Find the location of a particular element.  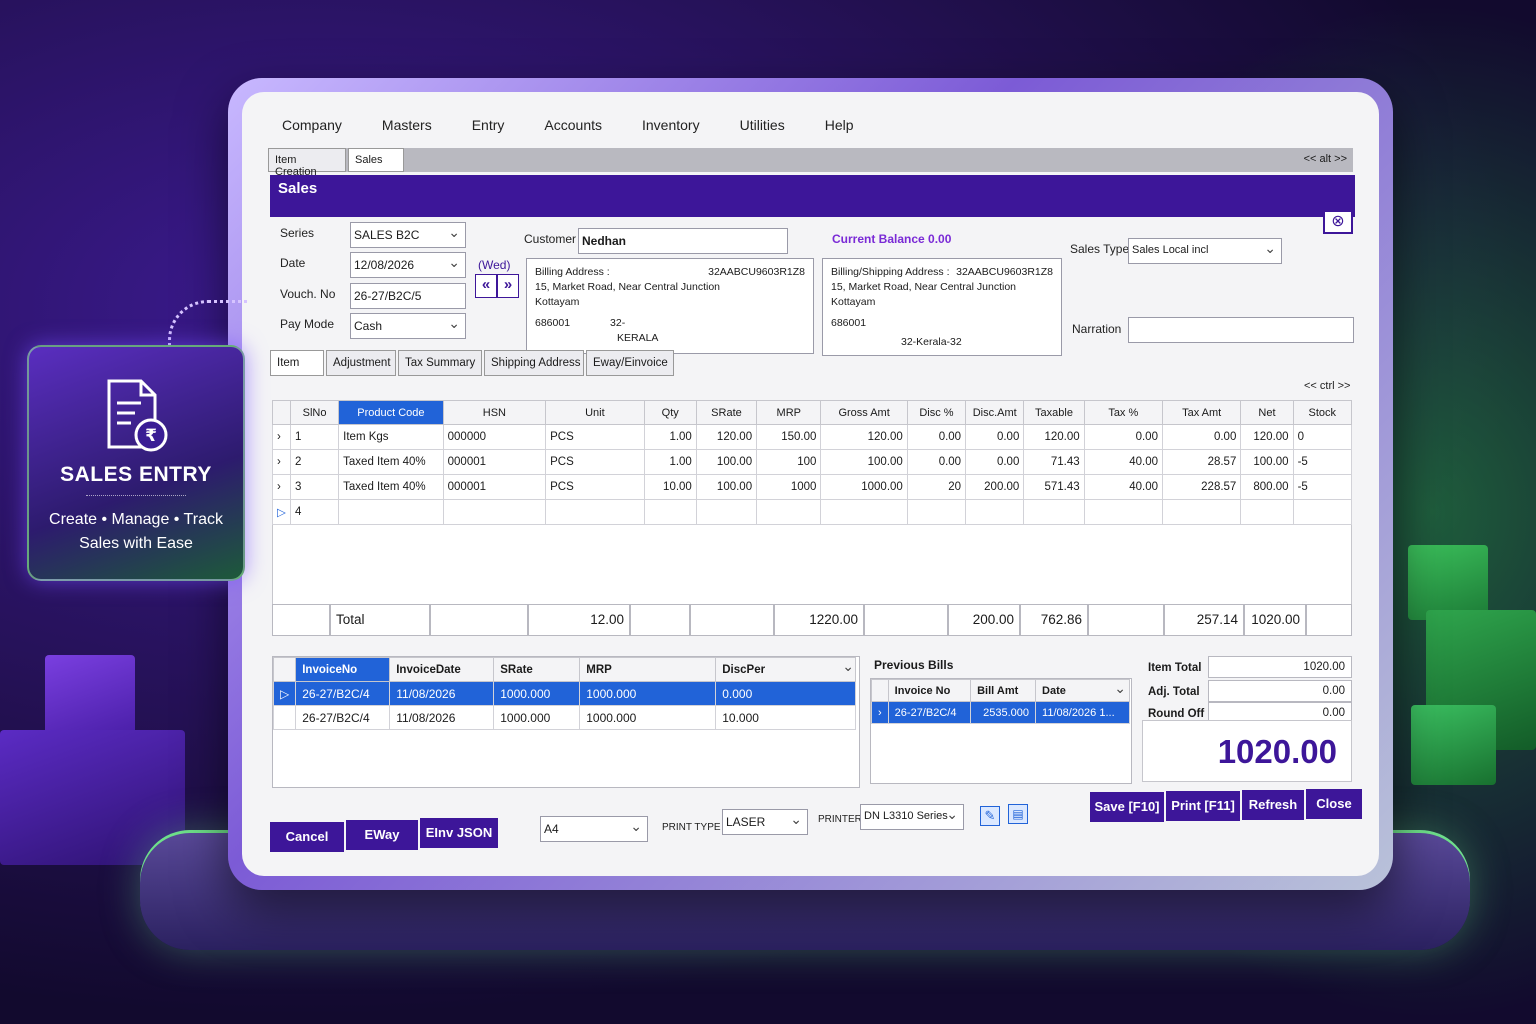

cell-stock is located at coordinates (1322, 512).